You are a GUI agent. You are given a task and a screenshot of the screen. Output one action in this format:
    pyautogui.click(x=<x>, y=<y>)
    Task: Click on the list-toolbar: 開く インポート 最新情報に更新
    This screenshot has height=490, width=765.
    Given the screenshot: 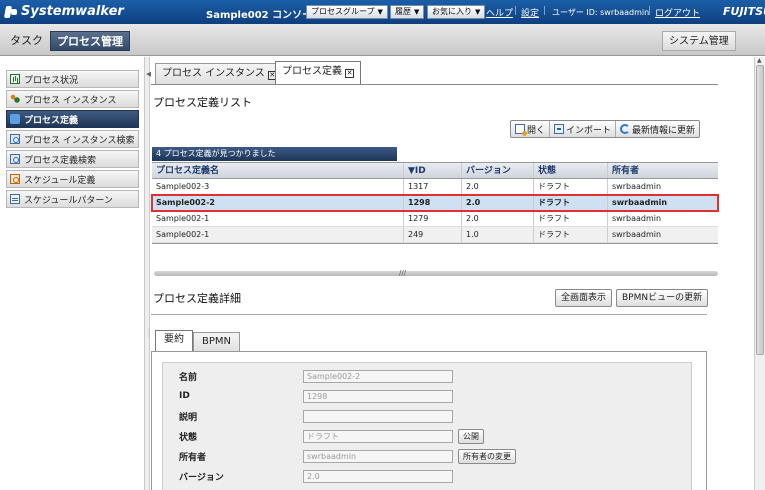 What is the action you would take?
    pyautogui.click(x=605, y=129)
    